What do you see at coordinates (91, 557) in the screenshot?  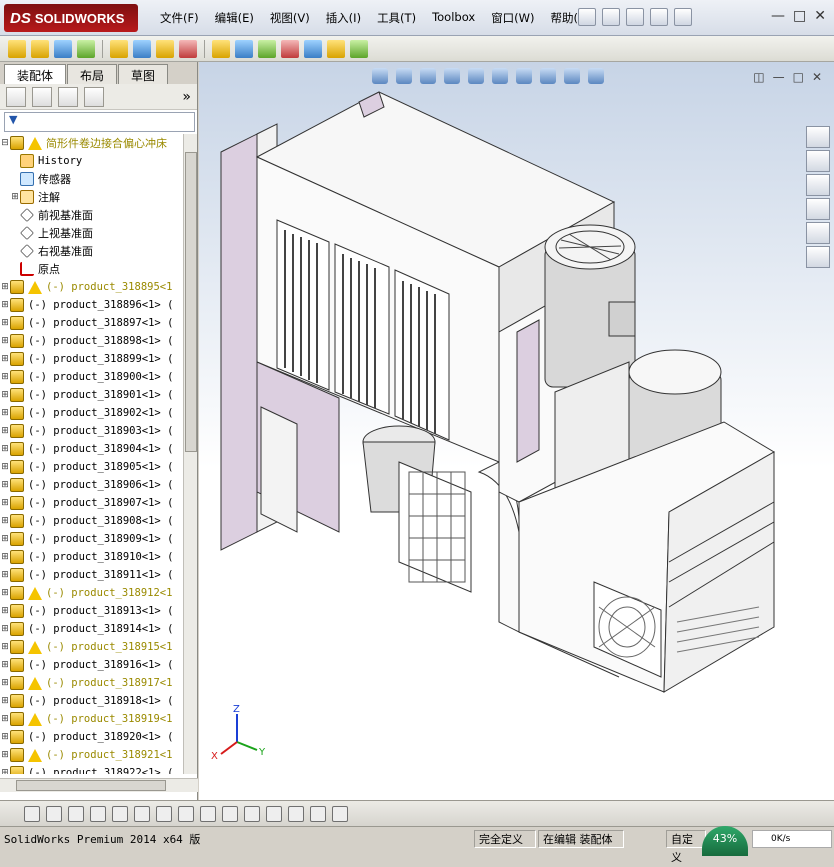 I see `tree-item-part: ⊞ (-) product_318910<1> (` at bounding box center [91, 557].